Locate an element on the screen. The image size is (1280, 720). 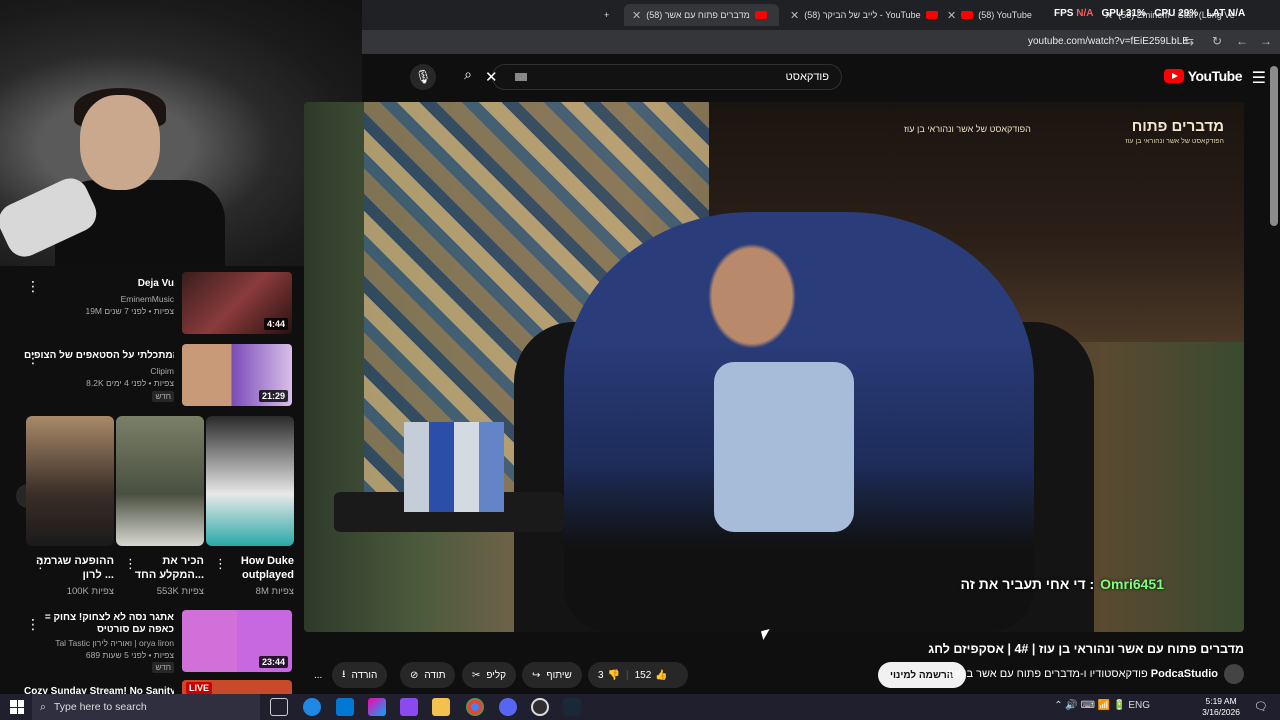
thumbs-down-icon: 👎 is located at coordinates (614, 675).